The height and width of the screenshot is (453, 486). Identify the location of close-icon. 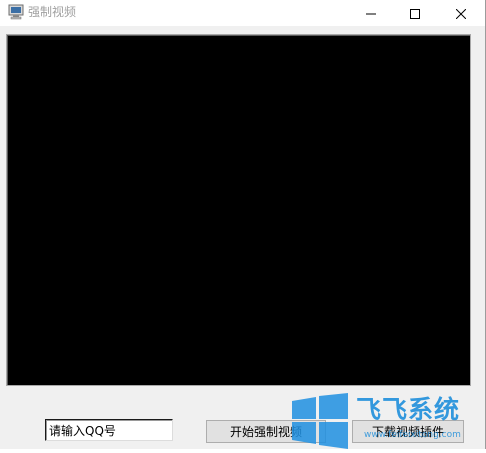
(461, 13).